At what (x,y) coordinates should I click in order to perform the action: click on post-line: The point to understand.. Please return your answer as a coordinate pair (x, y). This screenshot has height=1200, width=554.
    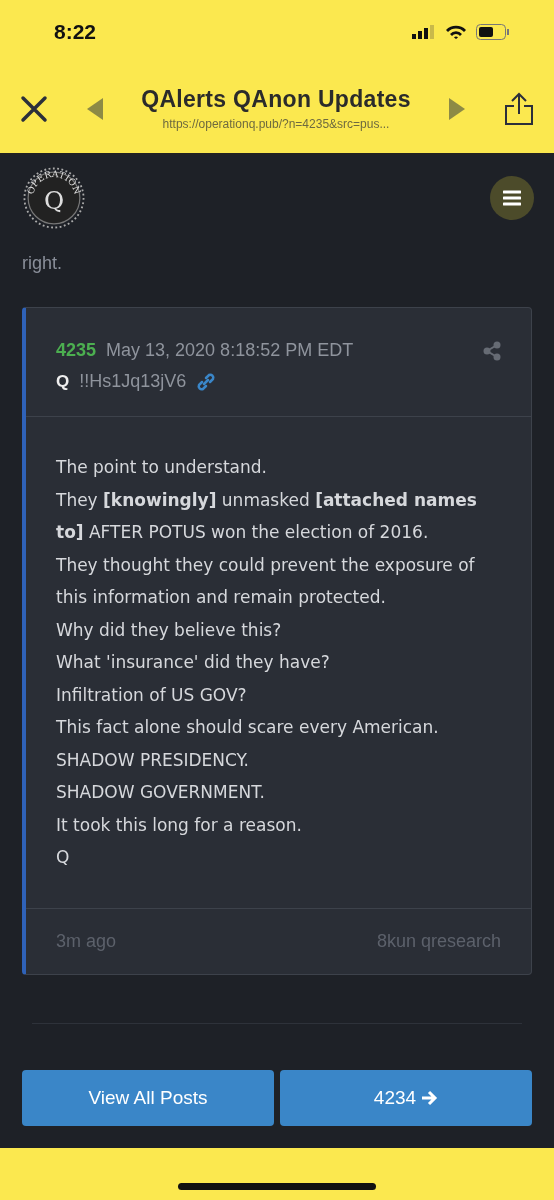
    Looking at the image, I should click on (162, 467).